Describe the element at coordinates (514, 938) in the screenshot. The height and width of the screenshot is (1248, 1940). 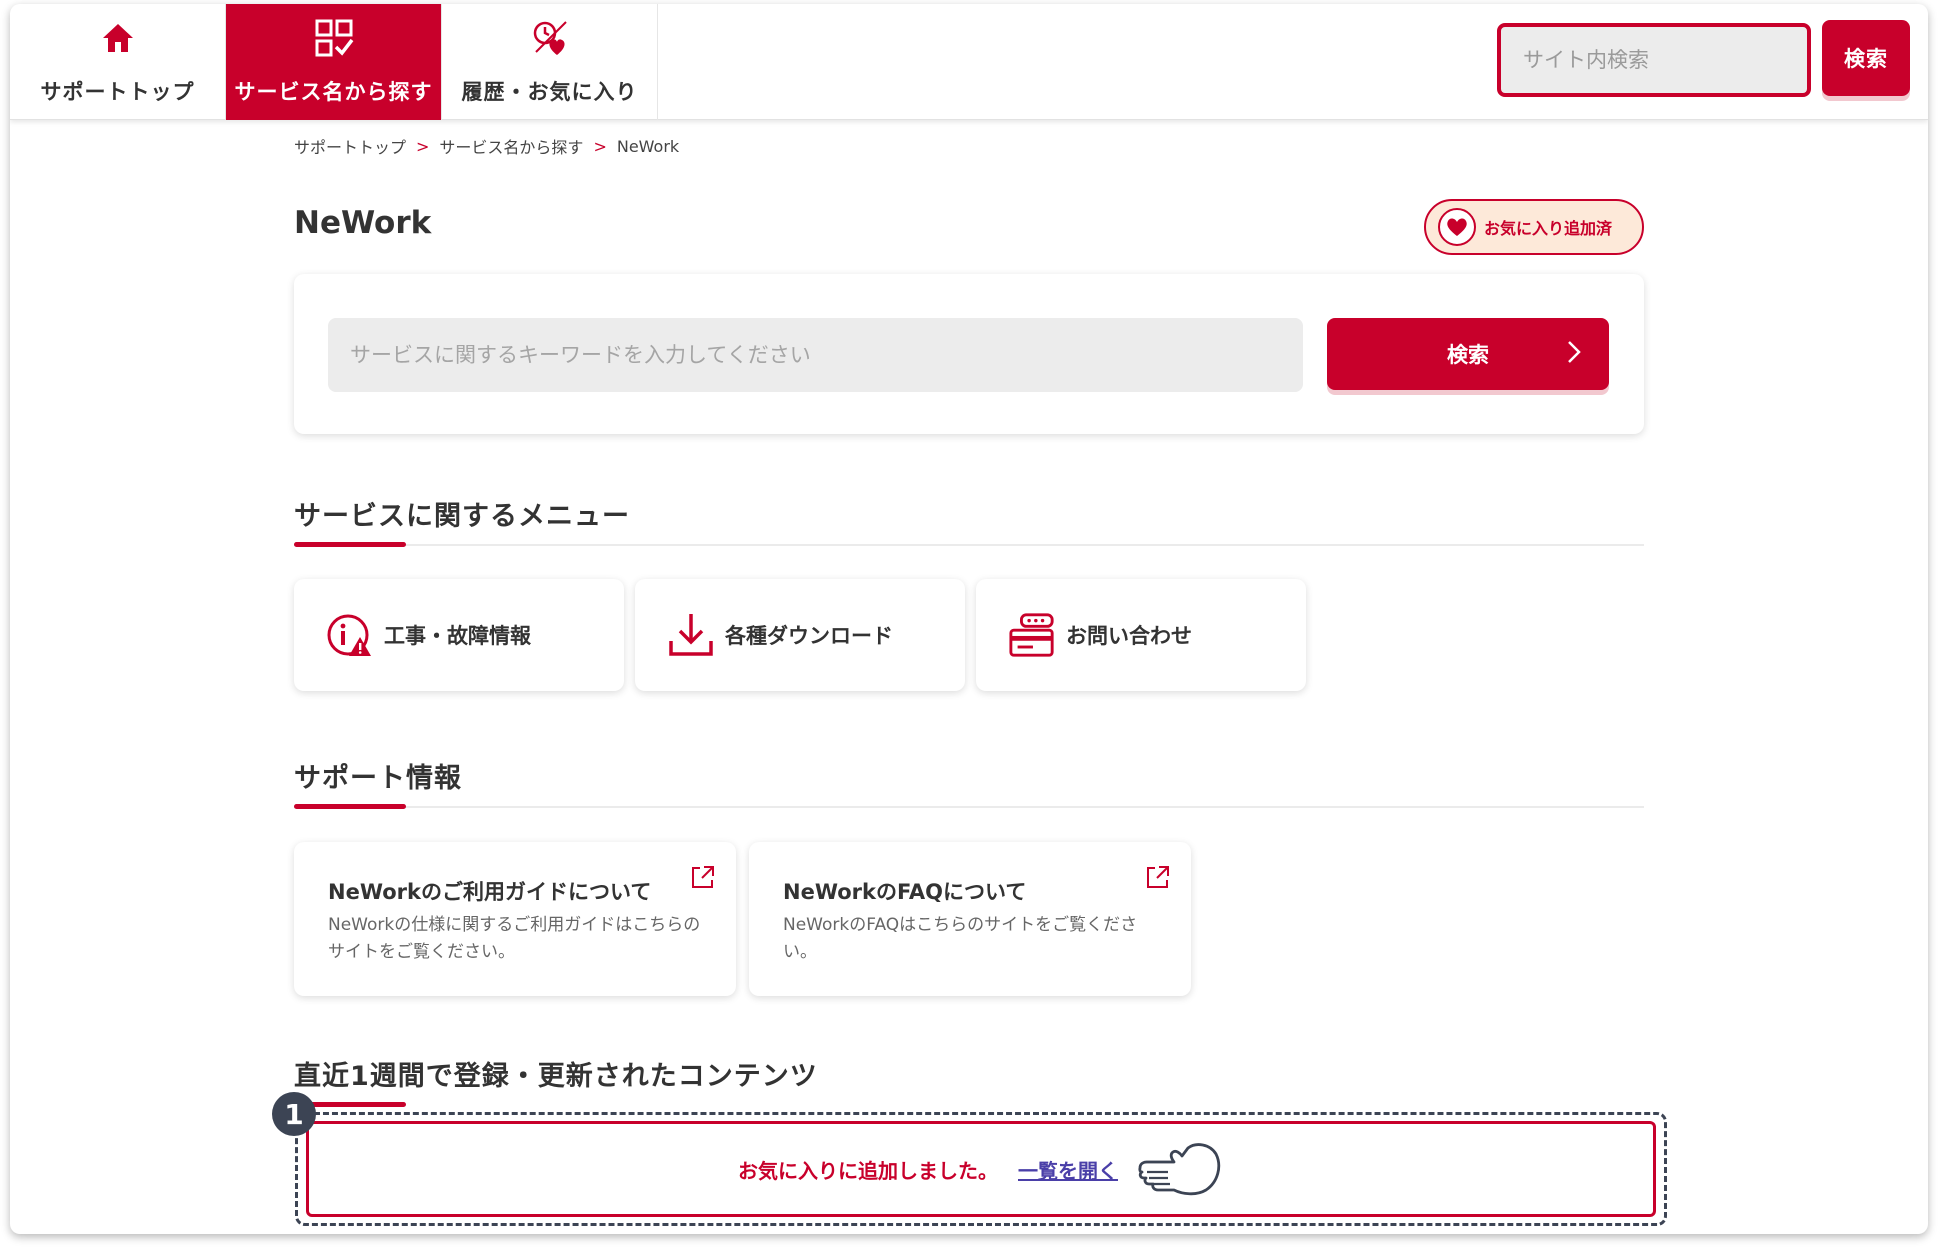
I see `support-card-description: NeWorkの仕様に関するご利用ガイドはこちらのサイトをご覧ください。` at that location.